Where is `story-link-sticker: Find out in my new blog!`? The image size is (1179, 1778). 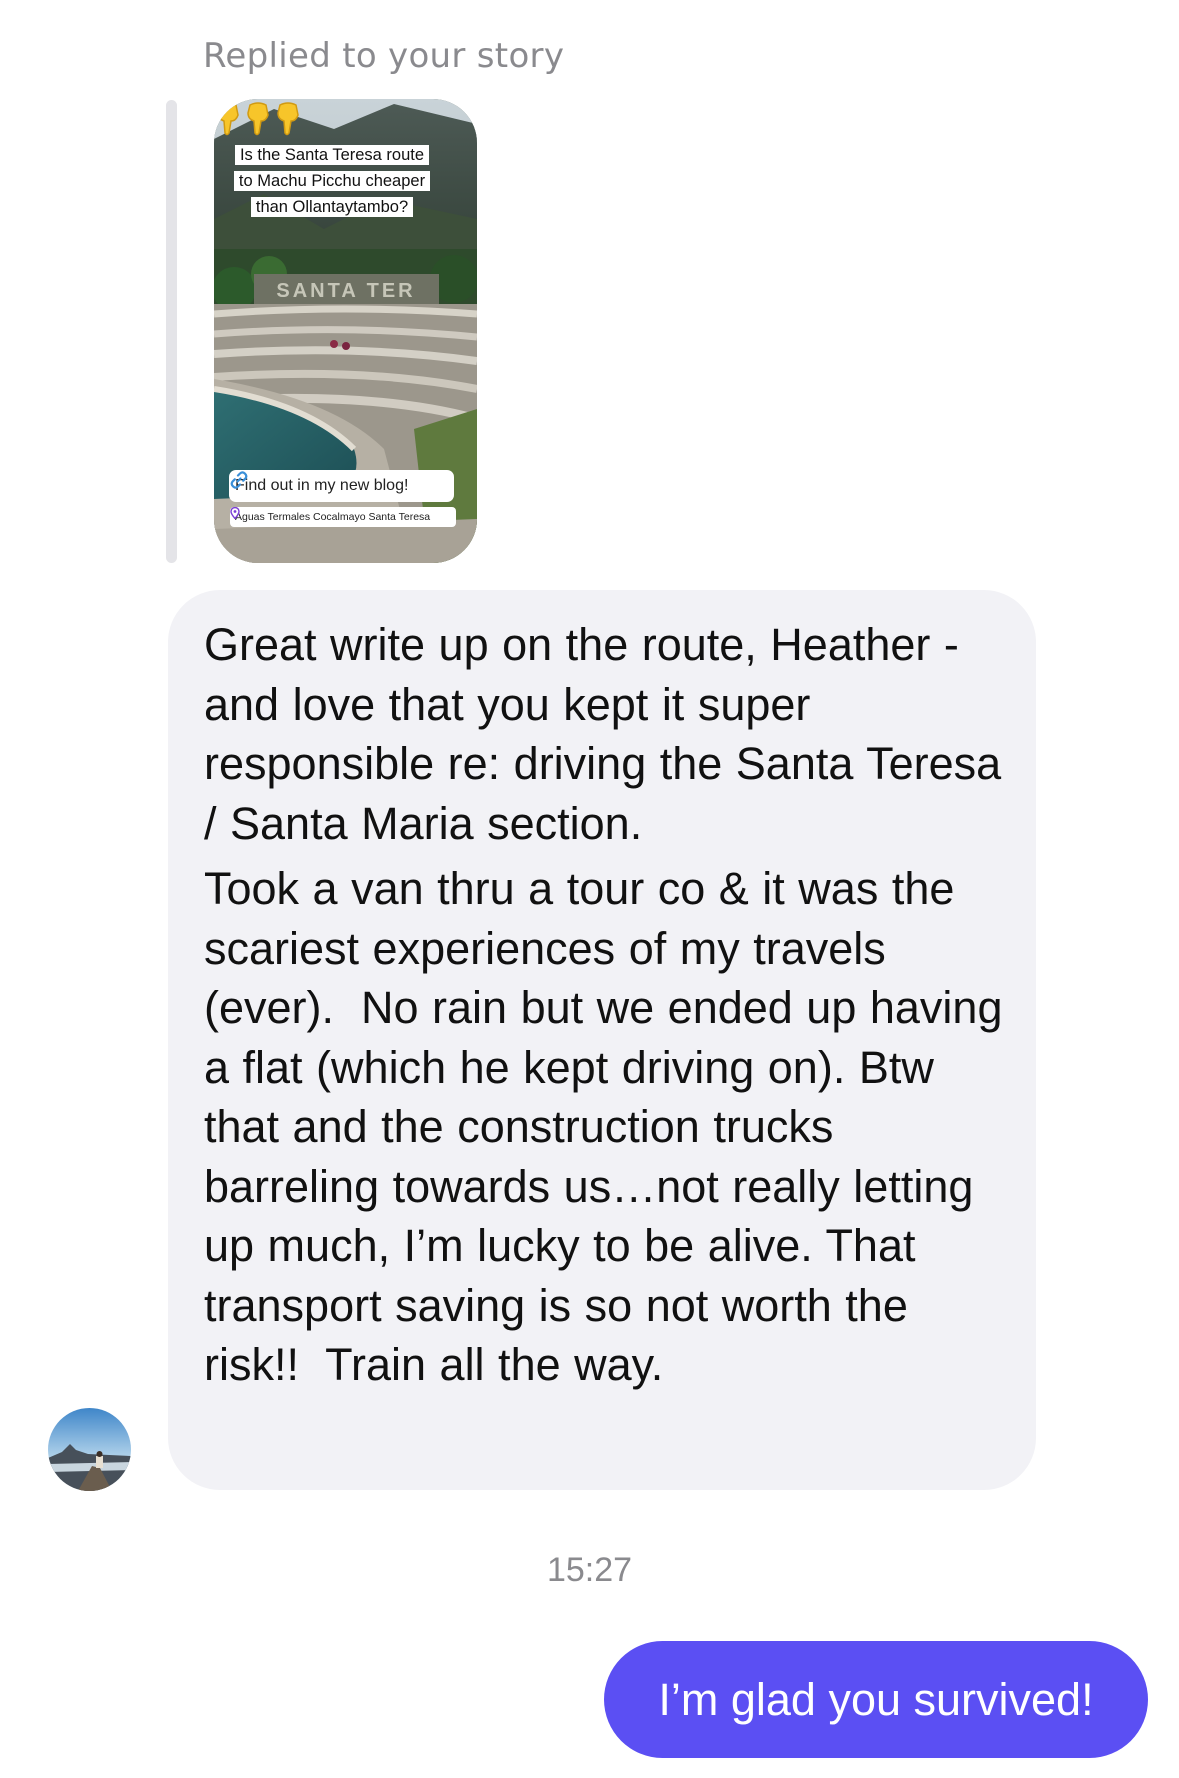 story-link-sticker: Find out in my new blog! is located at coordinates (341, 486).